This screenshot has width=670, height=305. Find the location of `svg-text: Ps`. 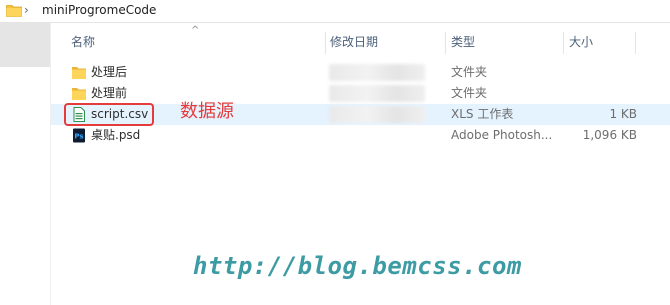

svg-text: Ps is located at coordinates (78, 137).